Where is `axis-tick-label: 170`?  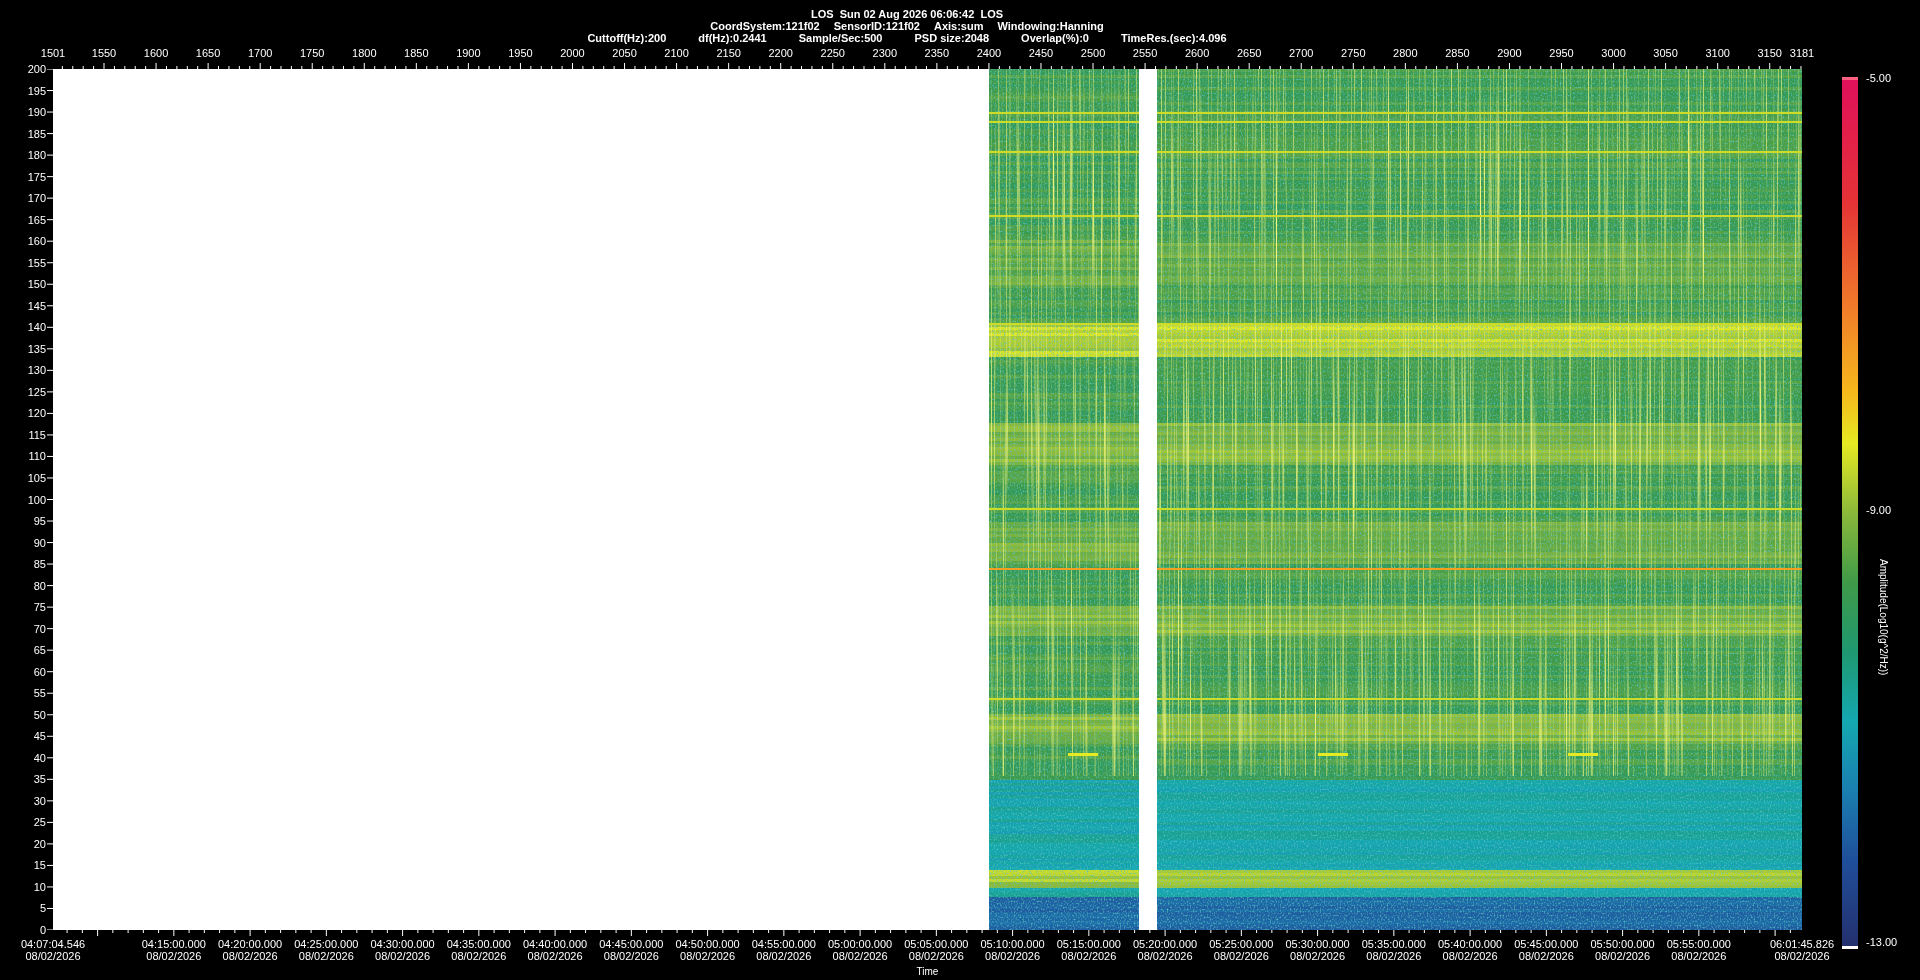
axis-tick-label: 170 is located at coordinates (36, 198).